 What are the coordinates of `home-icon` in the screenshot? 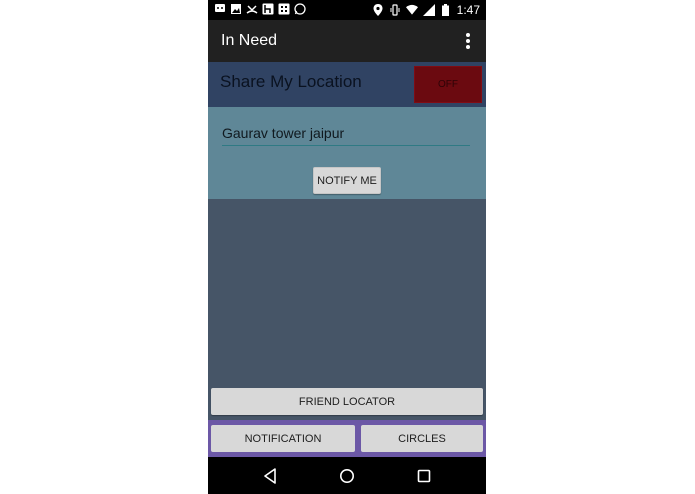 It's located at (347, 476).